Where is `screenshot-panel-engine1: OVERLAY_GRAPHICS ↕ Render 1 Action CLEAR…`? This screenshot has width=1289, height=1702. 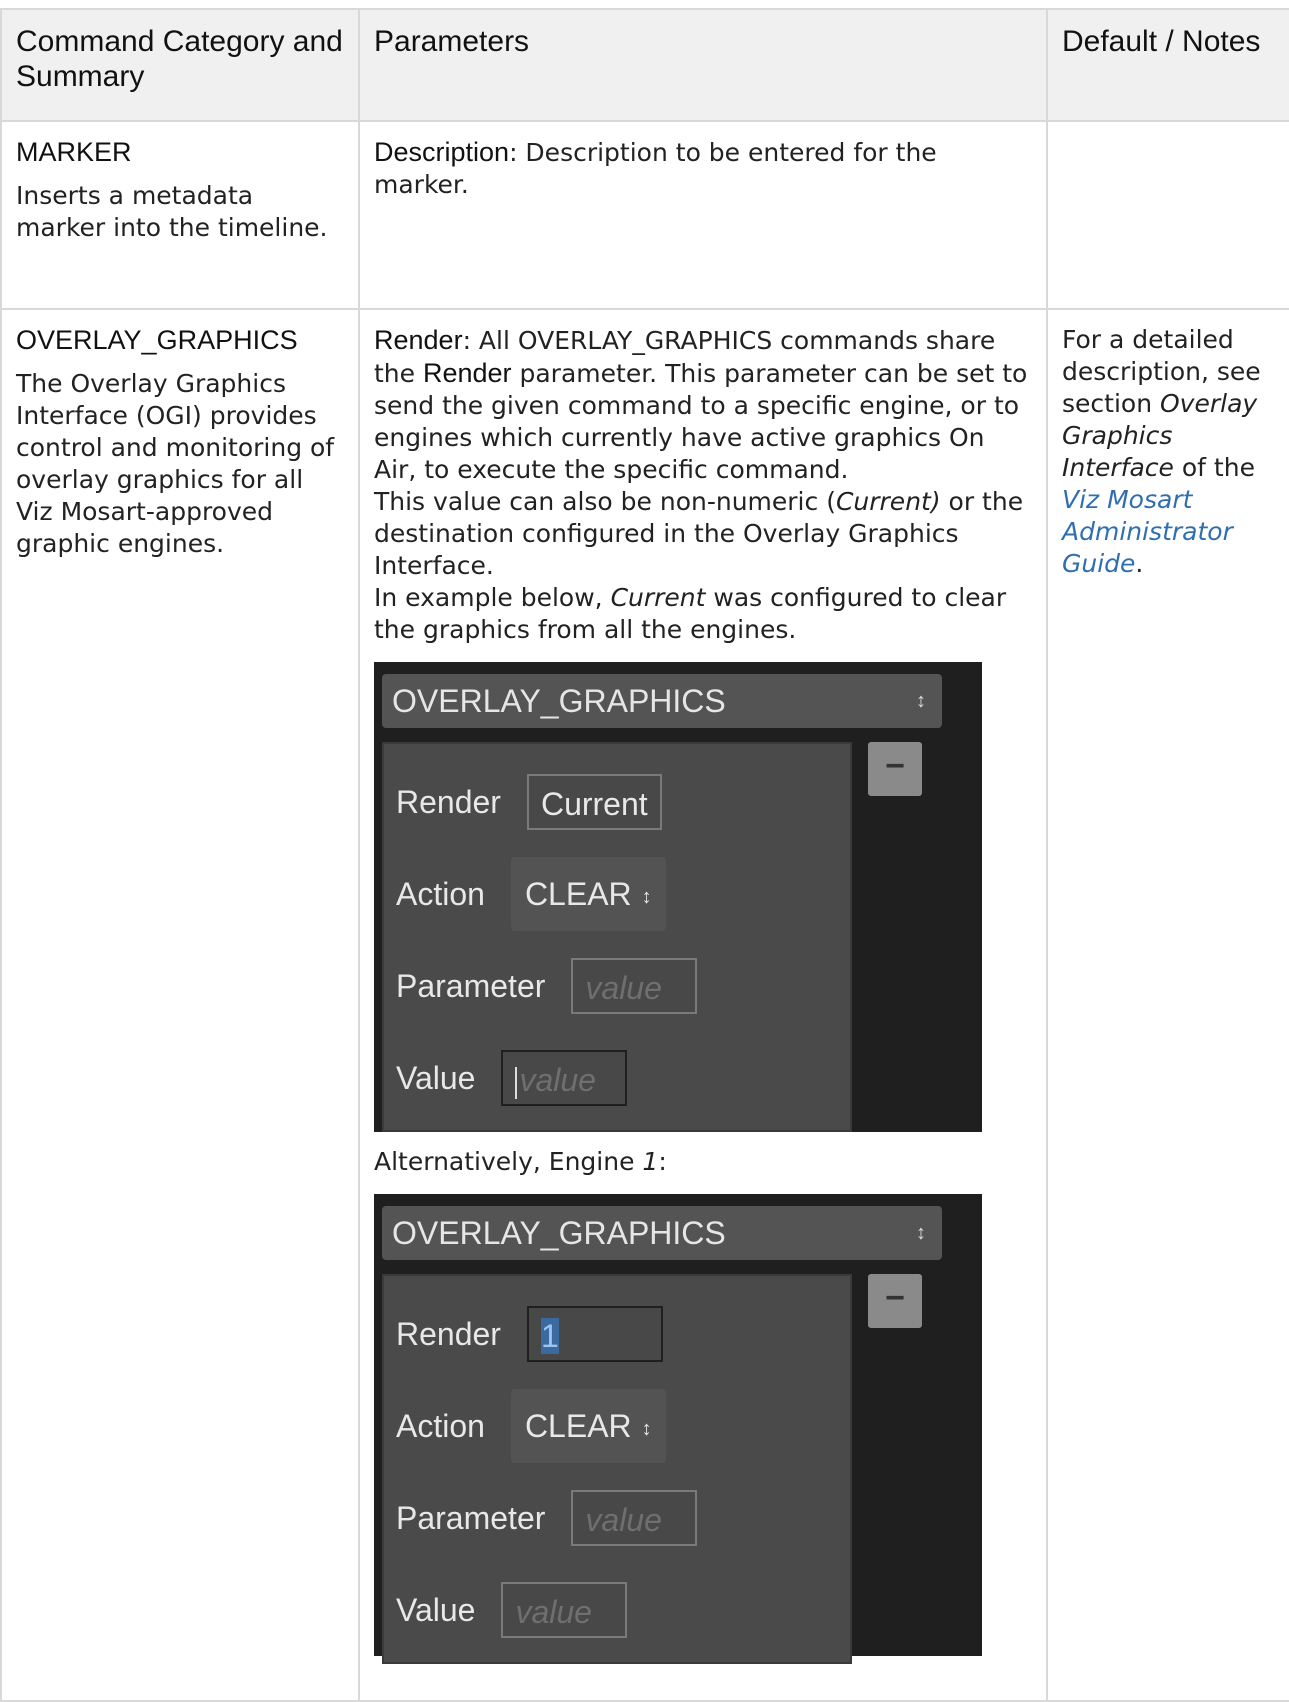 screenshot-panel-engine1: OVERLAY_GRAPHICS ↕ Render 1 Action CLEAR… is located at coordinates (678, 1429).